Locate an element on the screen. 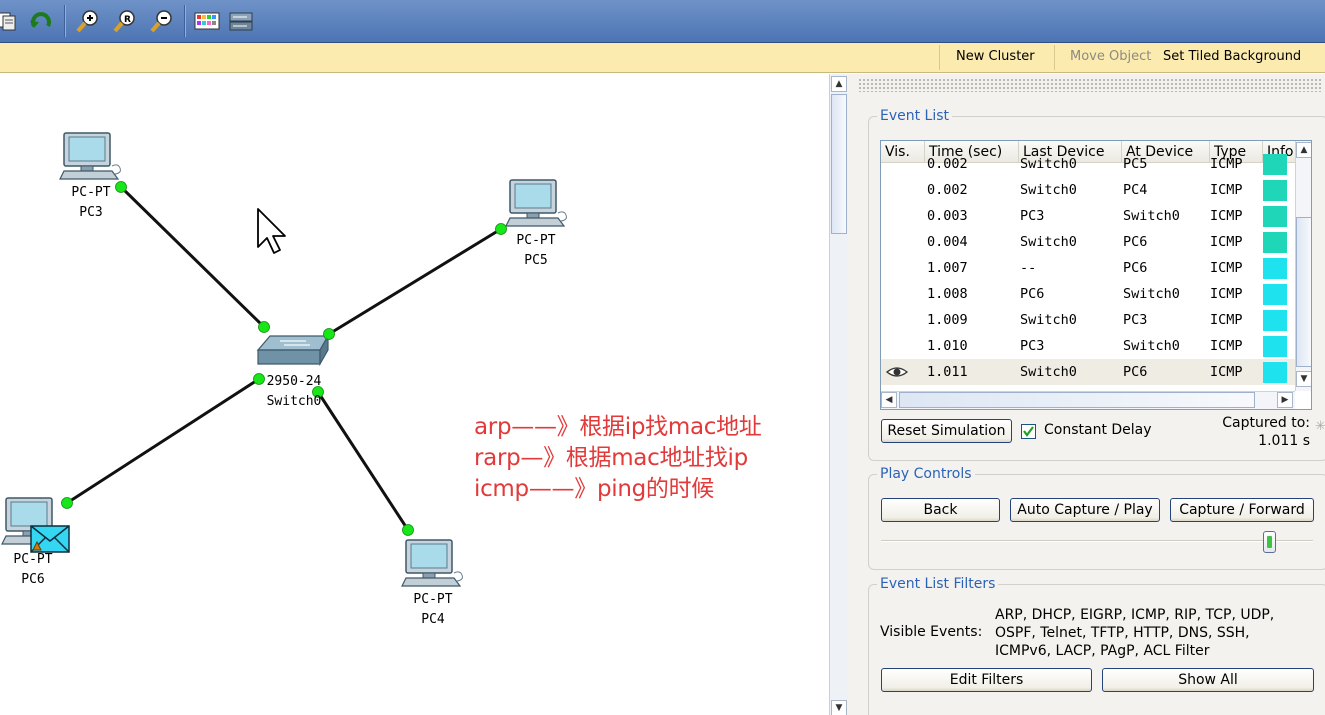  last-device-cell: PC6 is located at coordinates (1032, 294).